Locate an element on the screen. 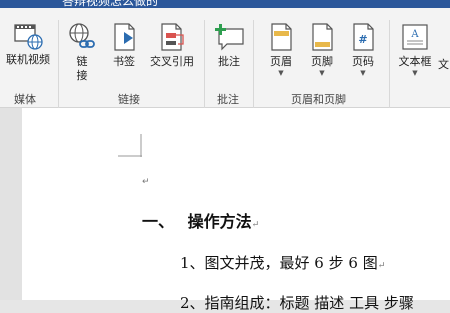 This screenshot has height=313, width=450. footer-button: 页脚 ▼ is located at coordinates (322, 49).